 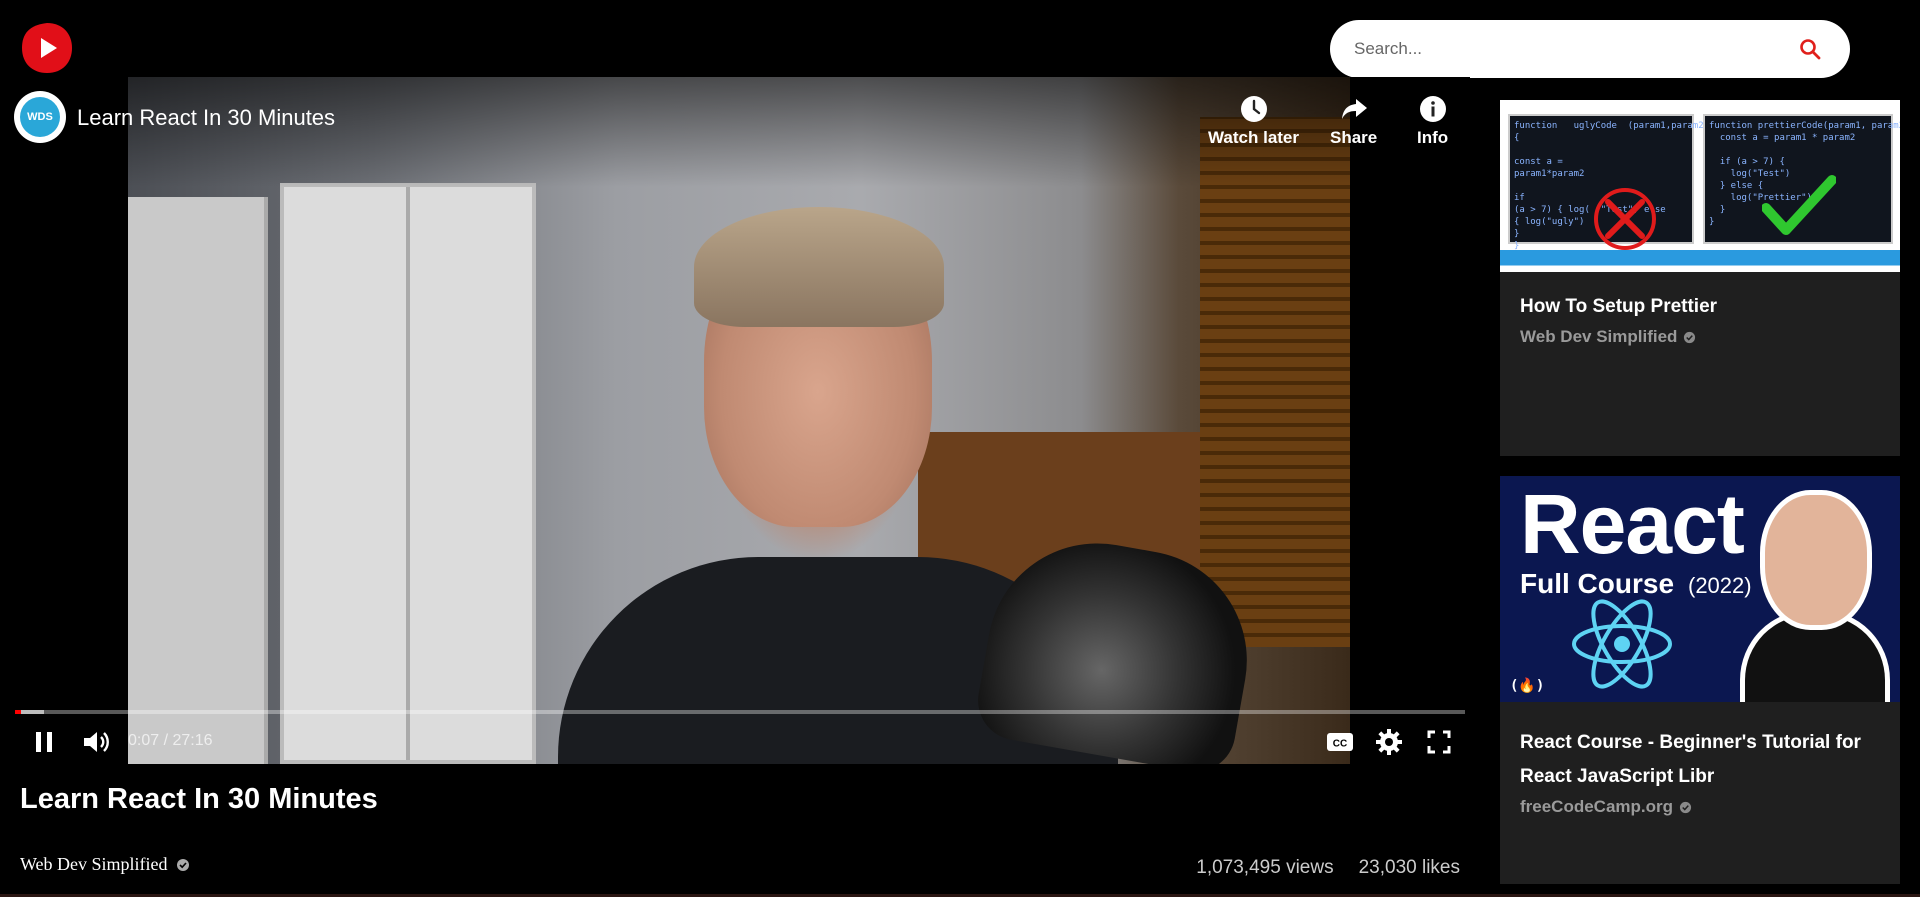 I want to click on share-label: Share, so click(x=1354, y=137).